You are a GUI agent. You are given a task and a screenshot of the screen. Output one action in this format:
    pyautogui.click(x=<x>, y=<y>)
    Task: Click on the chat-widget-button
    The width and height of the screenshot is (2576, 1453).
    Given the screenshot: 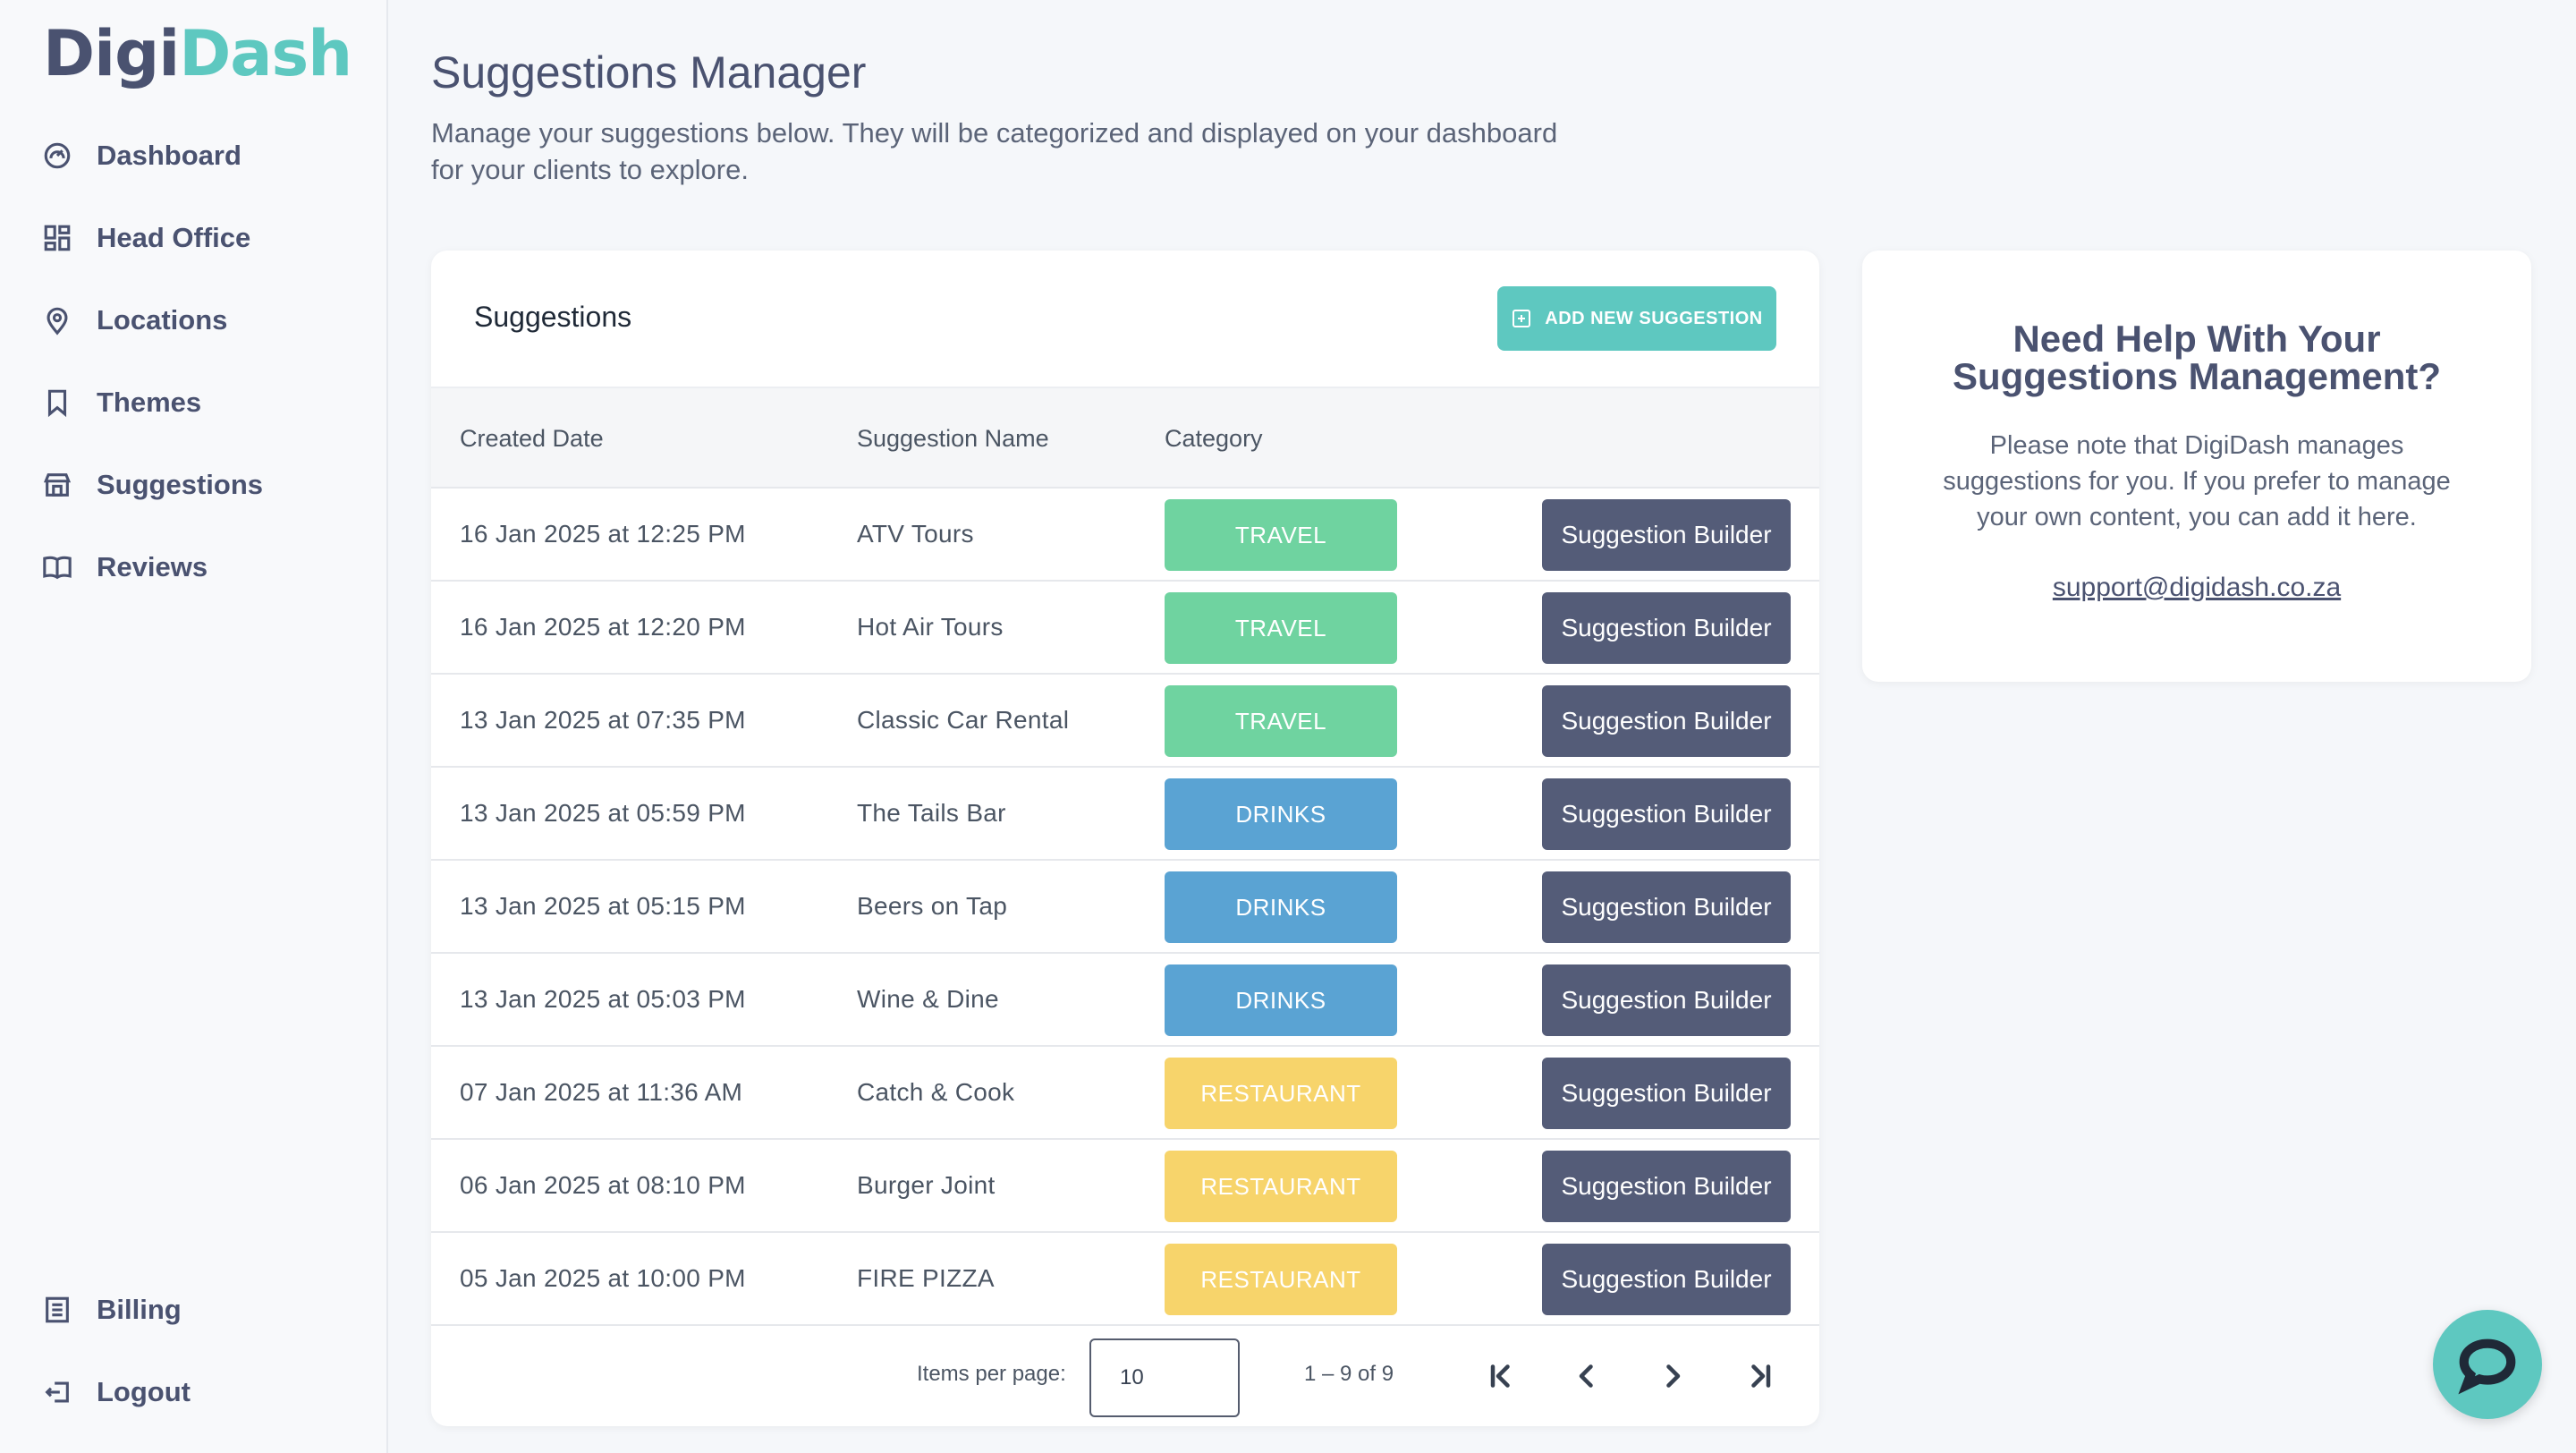 What is the action you would take?
    pyautogui.click(x=2487, y=1364)
    